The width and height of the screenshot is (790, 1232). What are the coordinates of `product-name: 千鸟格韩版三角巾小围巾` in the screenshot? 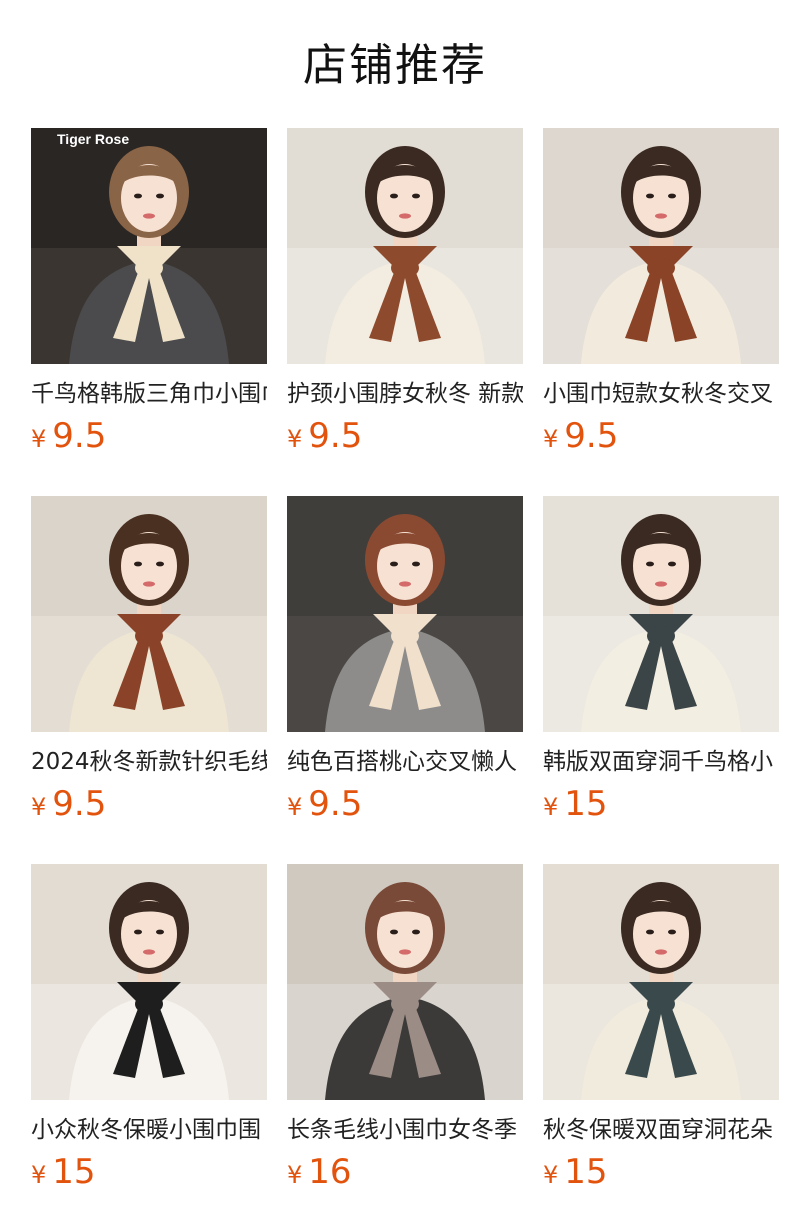 It's located at (149, 394).